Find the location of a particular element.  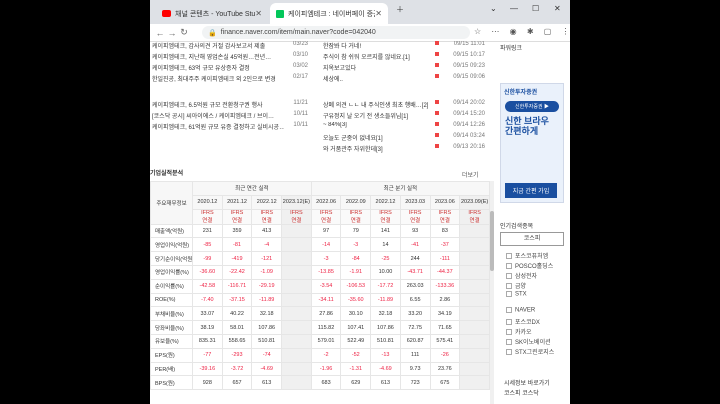

stock-name: 포스코DX is located at coordinates (527, 323).